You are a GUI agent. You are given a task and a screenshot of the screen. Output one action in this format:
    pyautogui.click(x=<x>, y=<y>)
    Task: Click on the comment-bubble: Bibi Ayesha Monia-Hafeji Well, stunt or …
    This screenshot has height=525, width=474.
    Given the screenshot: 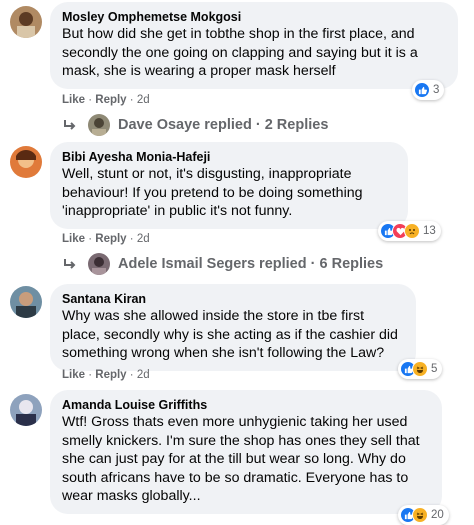 What is the action you would take?
    pyautogui.click(x=229, y=185)
    